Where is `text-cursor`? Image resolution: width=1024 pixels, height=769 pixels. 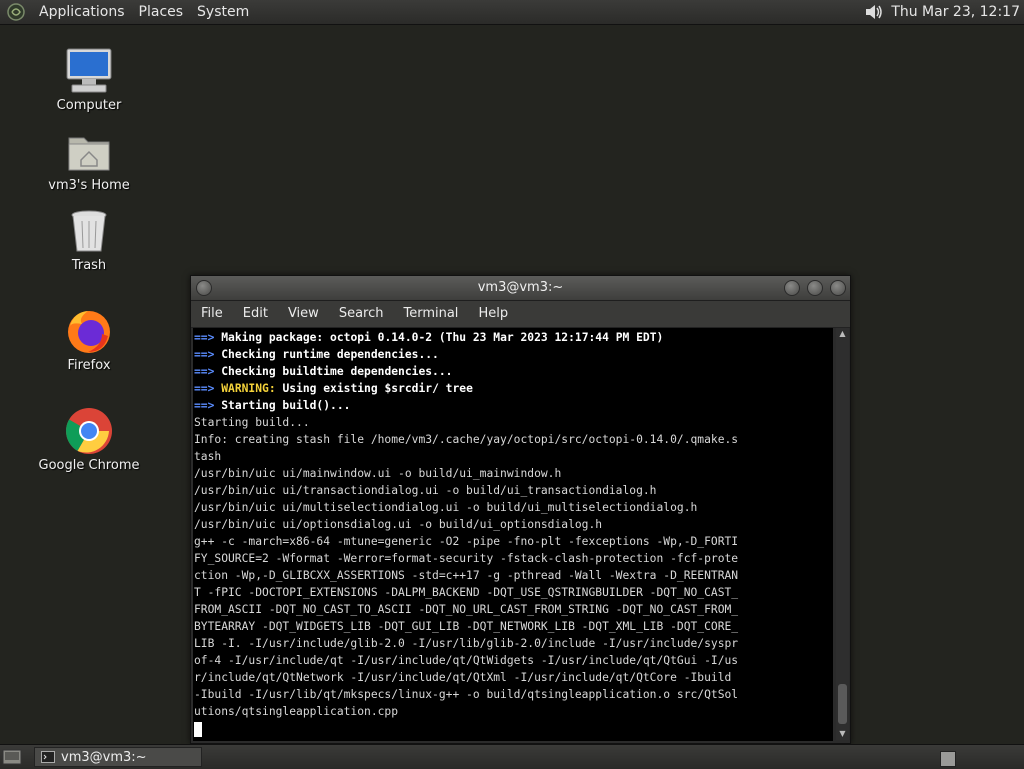
text-cursor is located at coordinates (198, 729).